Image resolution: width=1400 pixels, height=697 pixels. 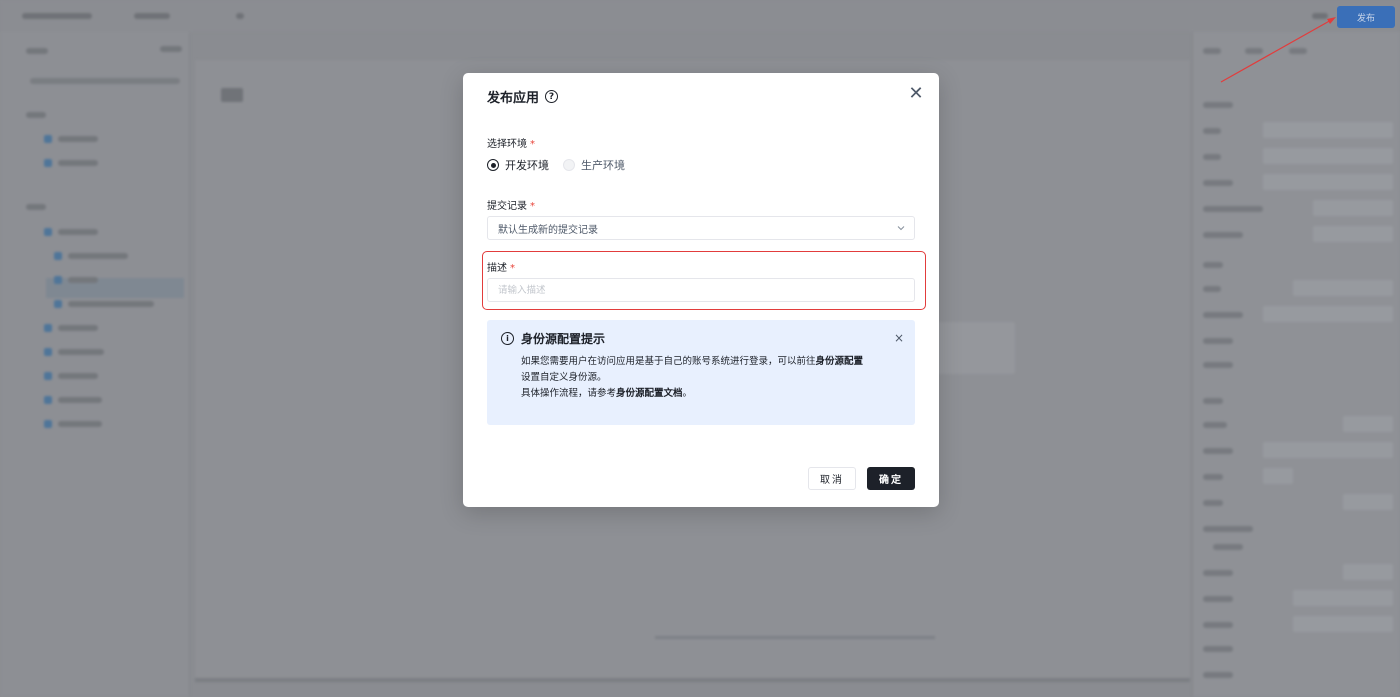 What do you see at coordinates (518, 165) in the screenshot?
I see `radio-dev-environment: 开发环境` at bounding box center [518, 165].